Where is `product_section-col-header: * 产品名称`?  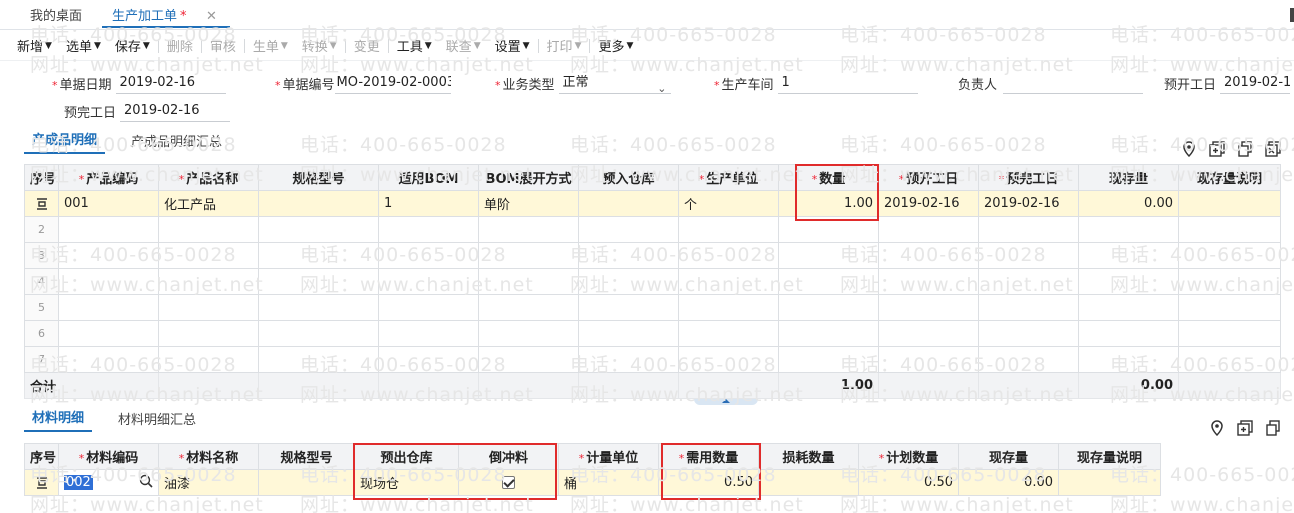 product_section-col-header: * 产品名称 is located at coordinates (208, 177).